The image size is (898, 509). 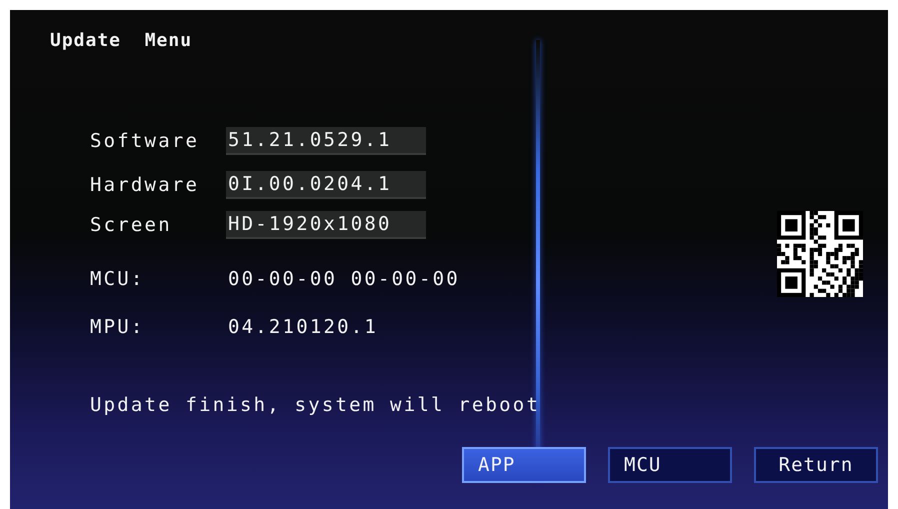 What do you see at coordinates (118, 327) in the screenshot?
I see `field-label: MPU:` at bounding box center [118, 327].